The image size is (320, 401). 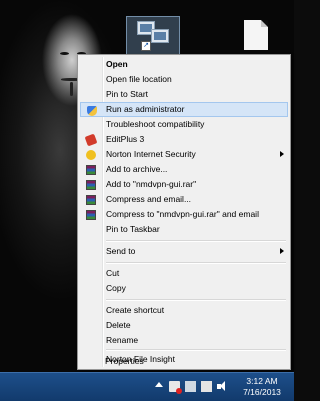 What do you see at coordinates (91, 155) in the screenshot?
I see `norton-icon` at bounding box center [91, 155].